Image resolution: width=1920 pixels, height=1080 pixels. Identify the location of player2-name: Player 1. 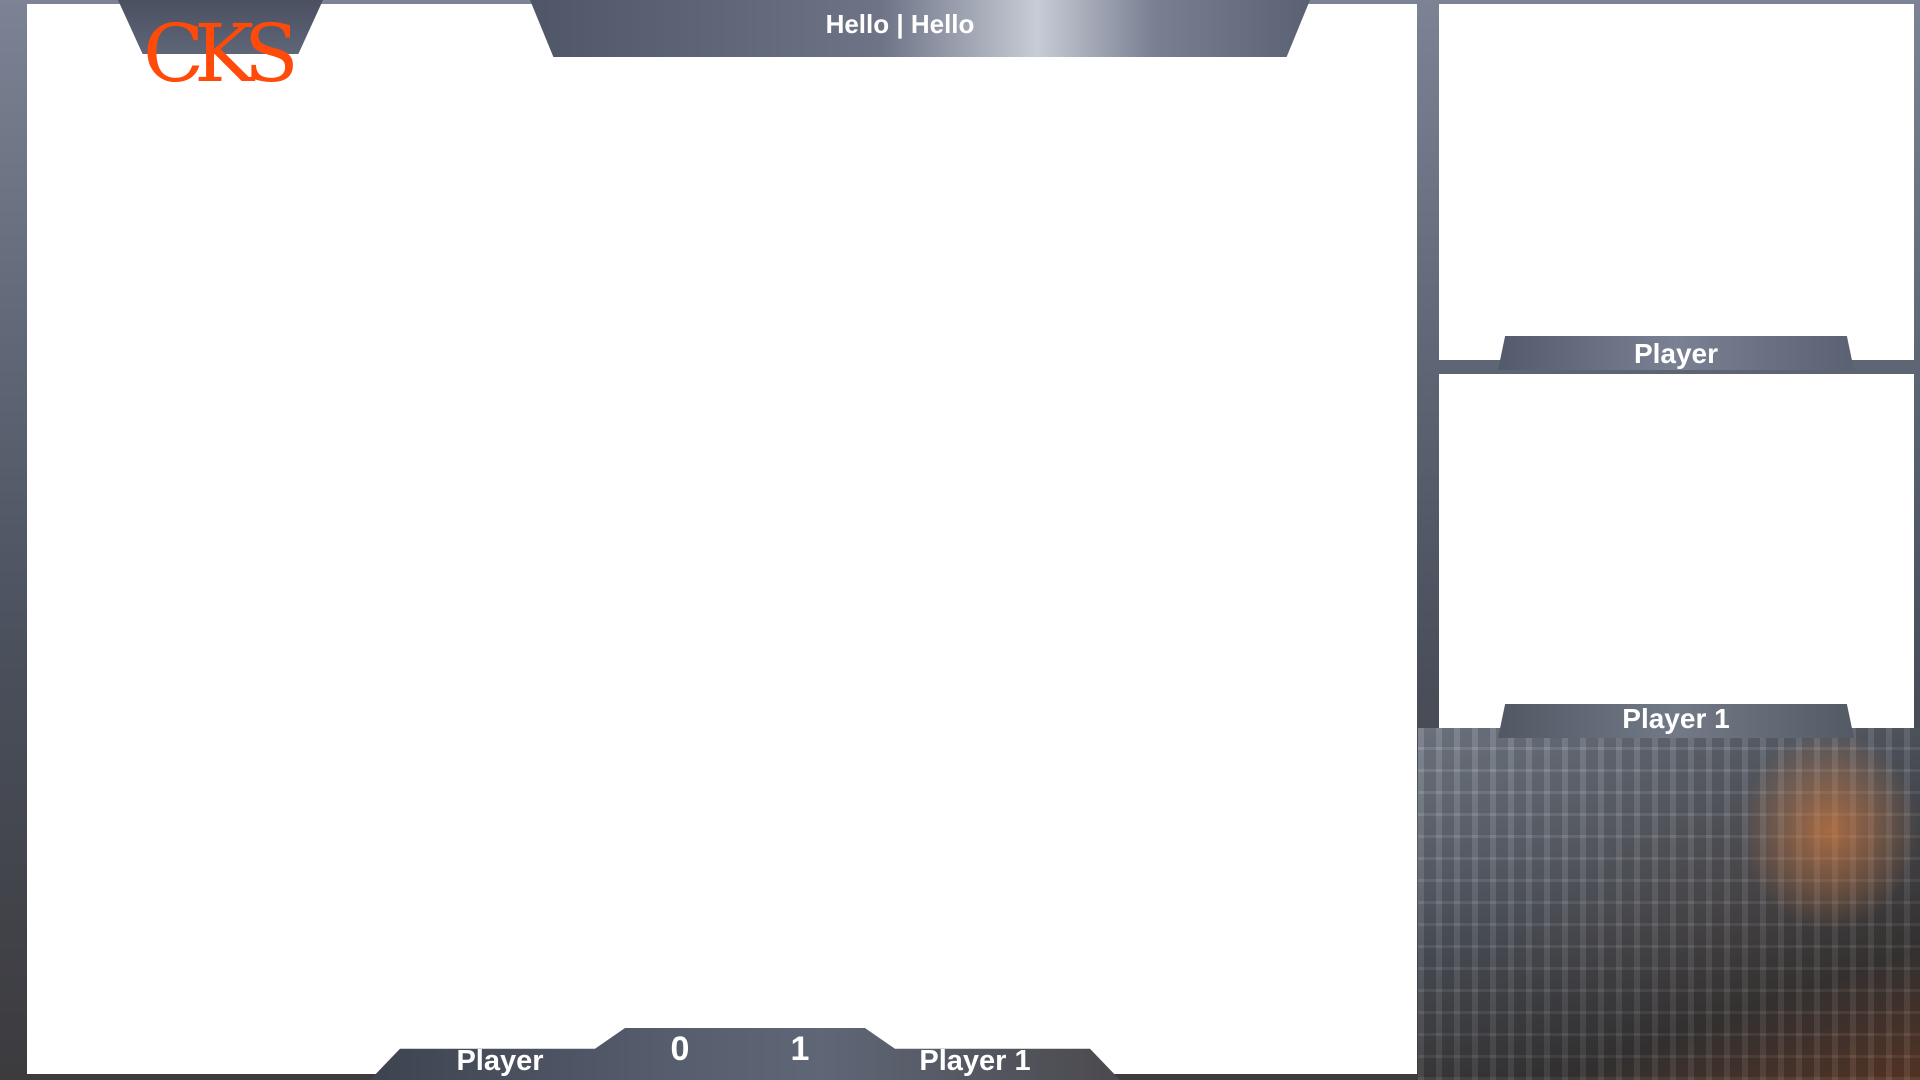
(975, 1061).